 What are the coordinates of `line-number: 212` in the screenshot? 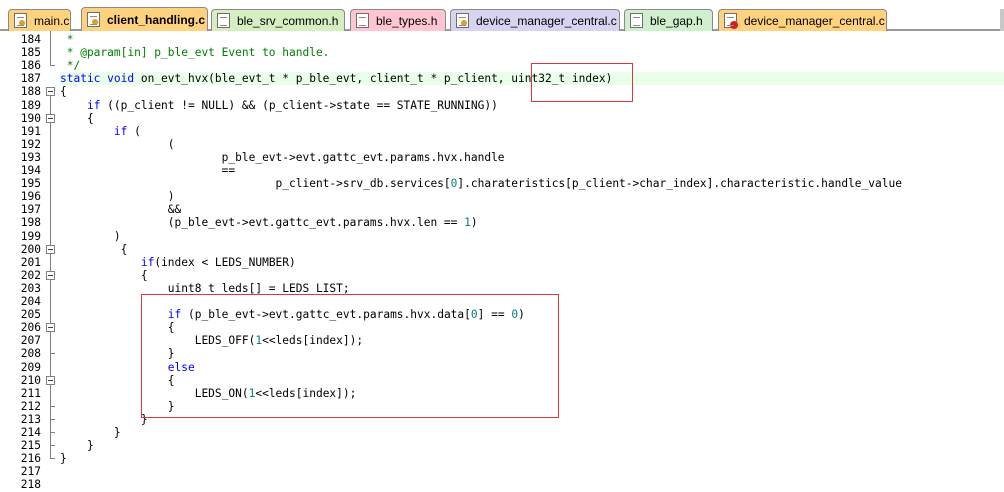 It's located at (30, 406).